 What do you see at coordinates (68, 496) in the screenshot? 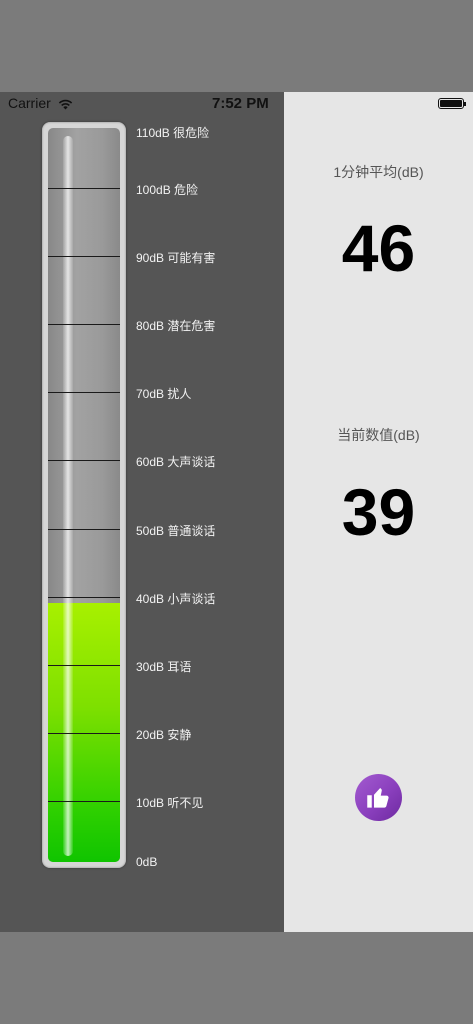
I see `meter-shine` at bounding box center [68, 496].